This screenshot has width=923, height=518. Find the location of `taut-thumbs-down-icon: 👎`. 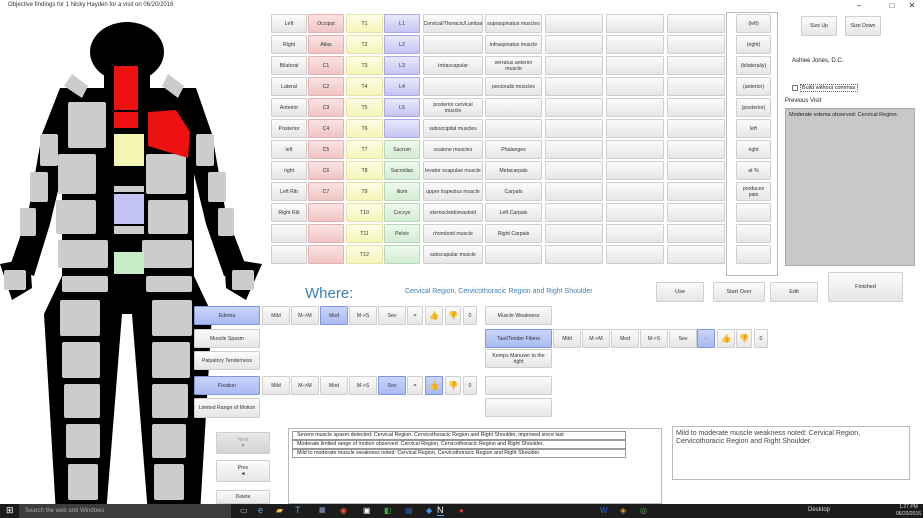

taut-thumbs-down-icon: 👎 is located at coordinates (744, 338).